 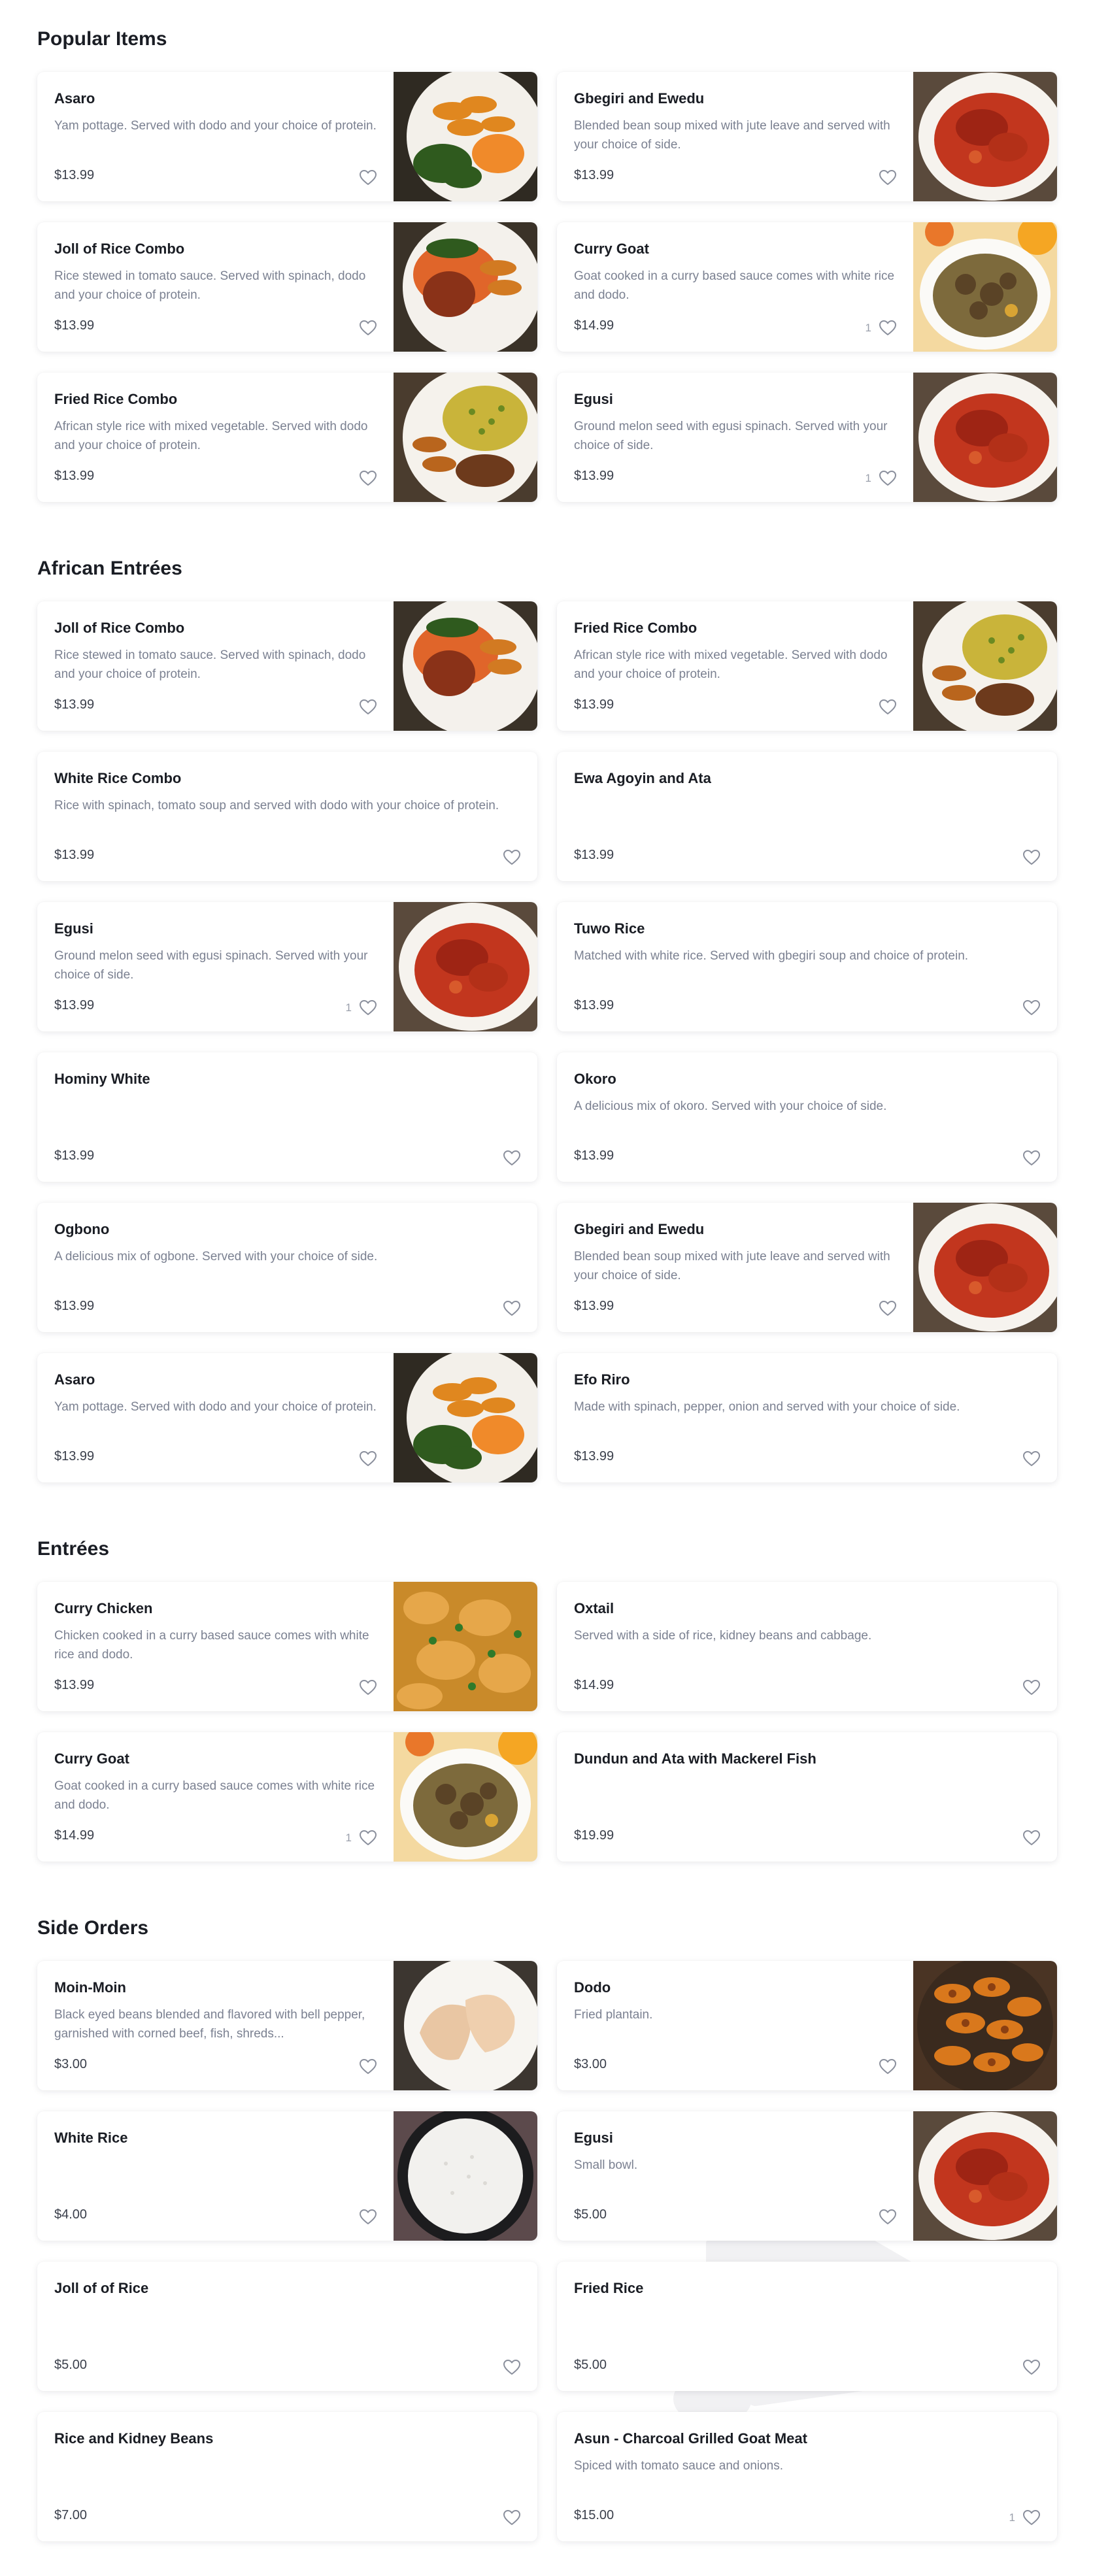 What do you see at coordinates (807, 816) in the screenshot?
I see `menu-item-card: Ewa Agoyin and Ata $13.99` at bounding box center [807, 816].